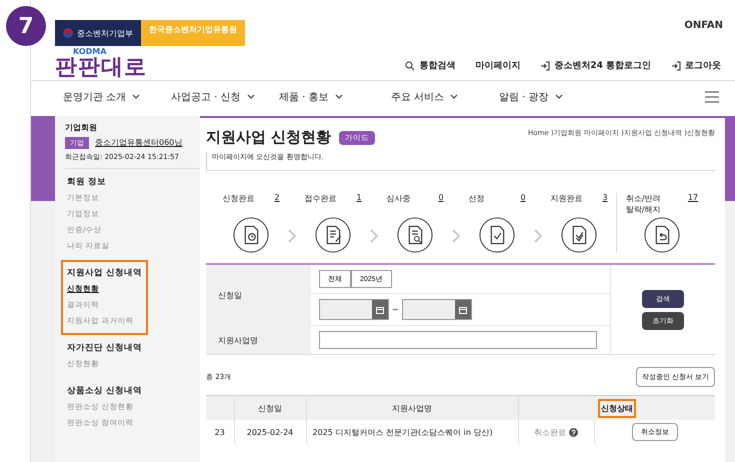 This screenshot has width=735, height=462. What do you see at coordinates (712, 97) in the screenshot?
I see `menu-icon` at bounding box center [712, 97].